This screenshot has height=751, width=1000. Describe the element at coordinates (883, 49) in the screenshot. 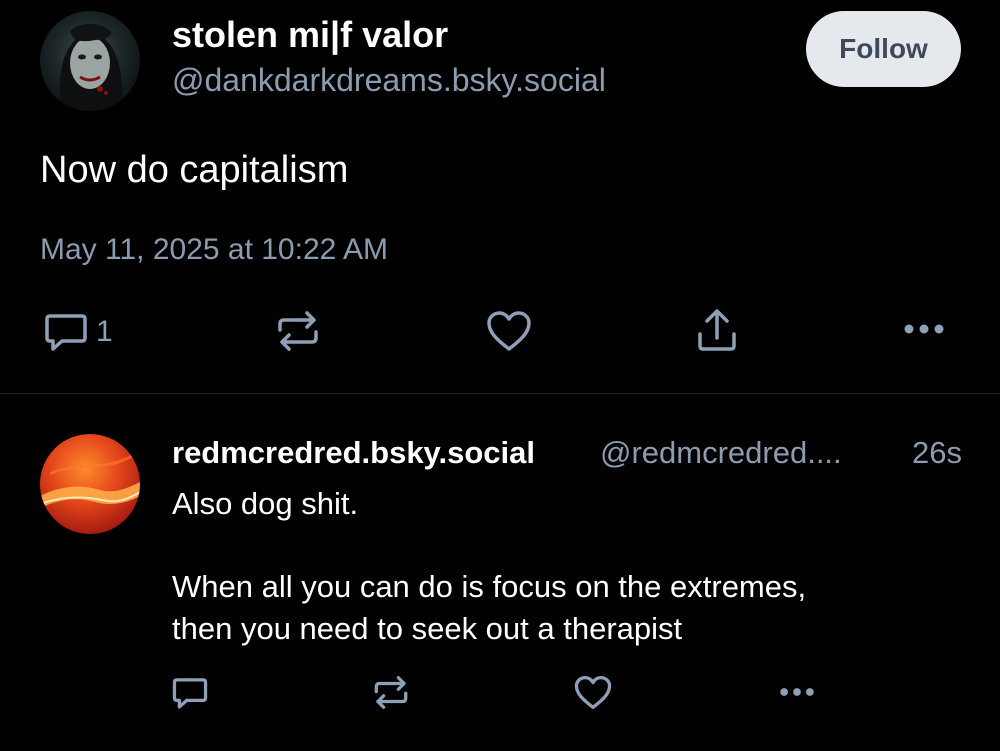

I see `follow-button: Follow` at that location.